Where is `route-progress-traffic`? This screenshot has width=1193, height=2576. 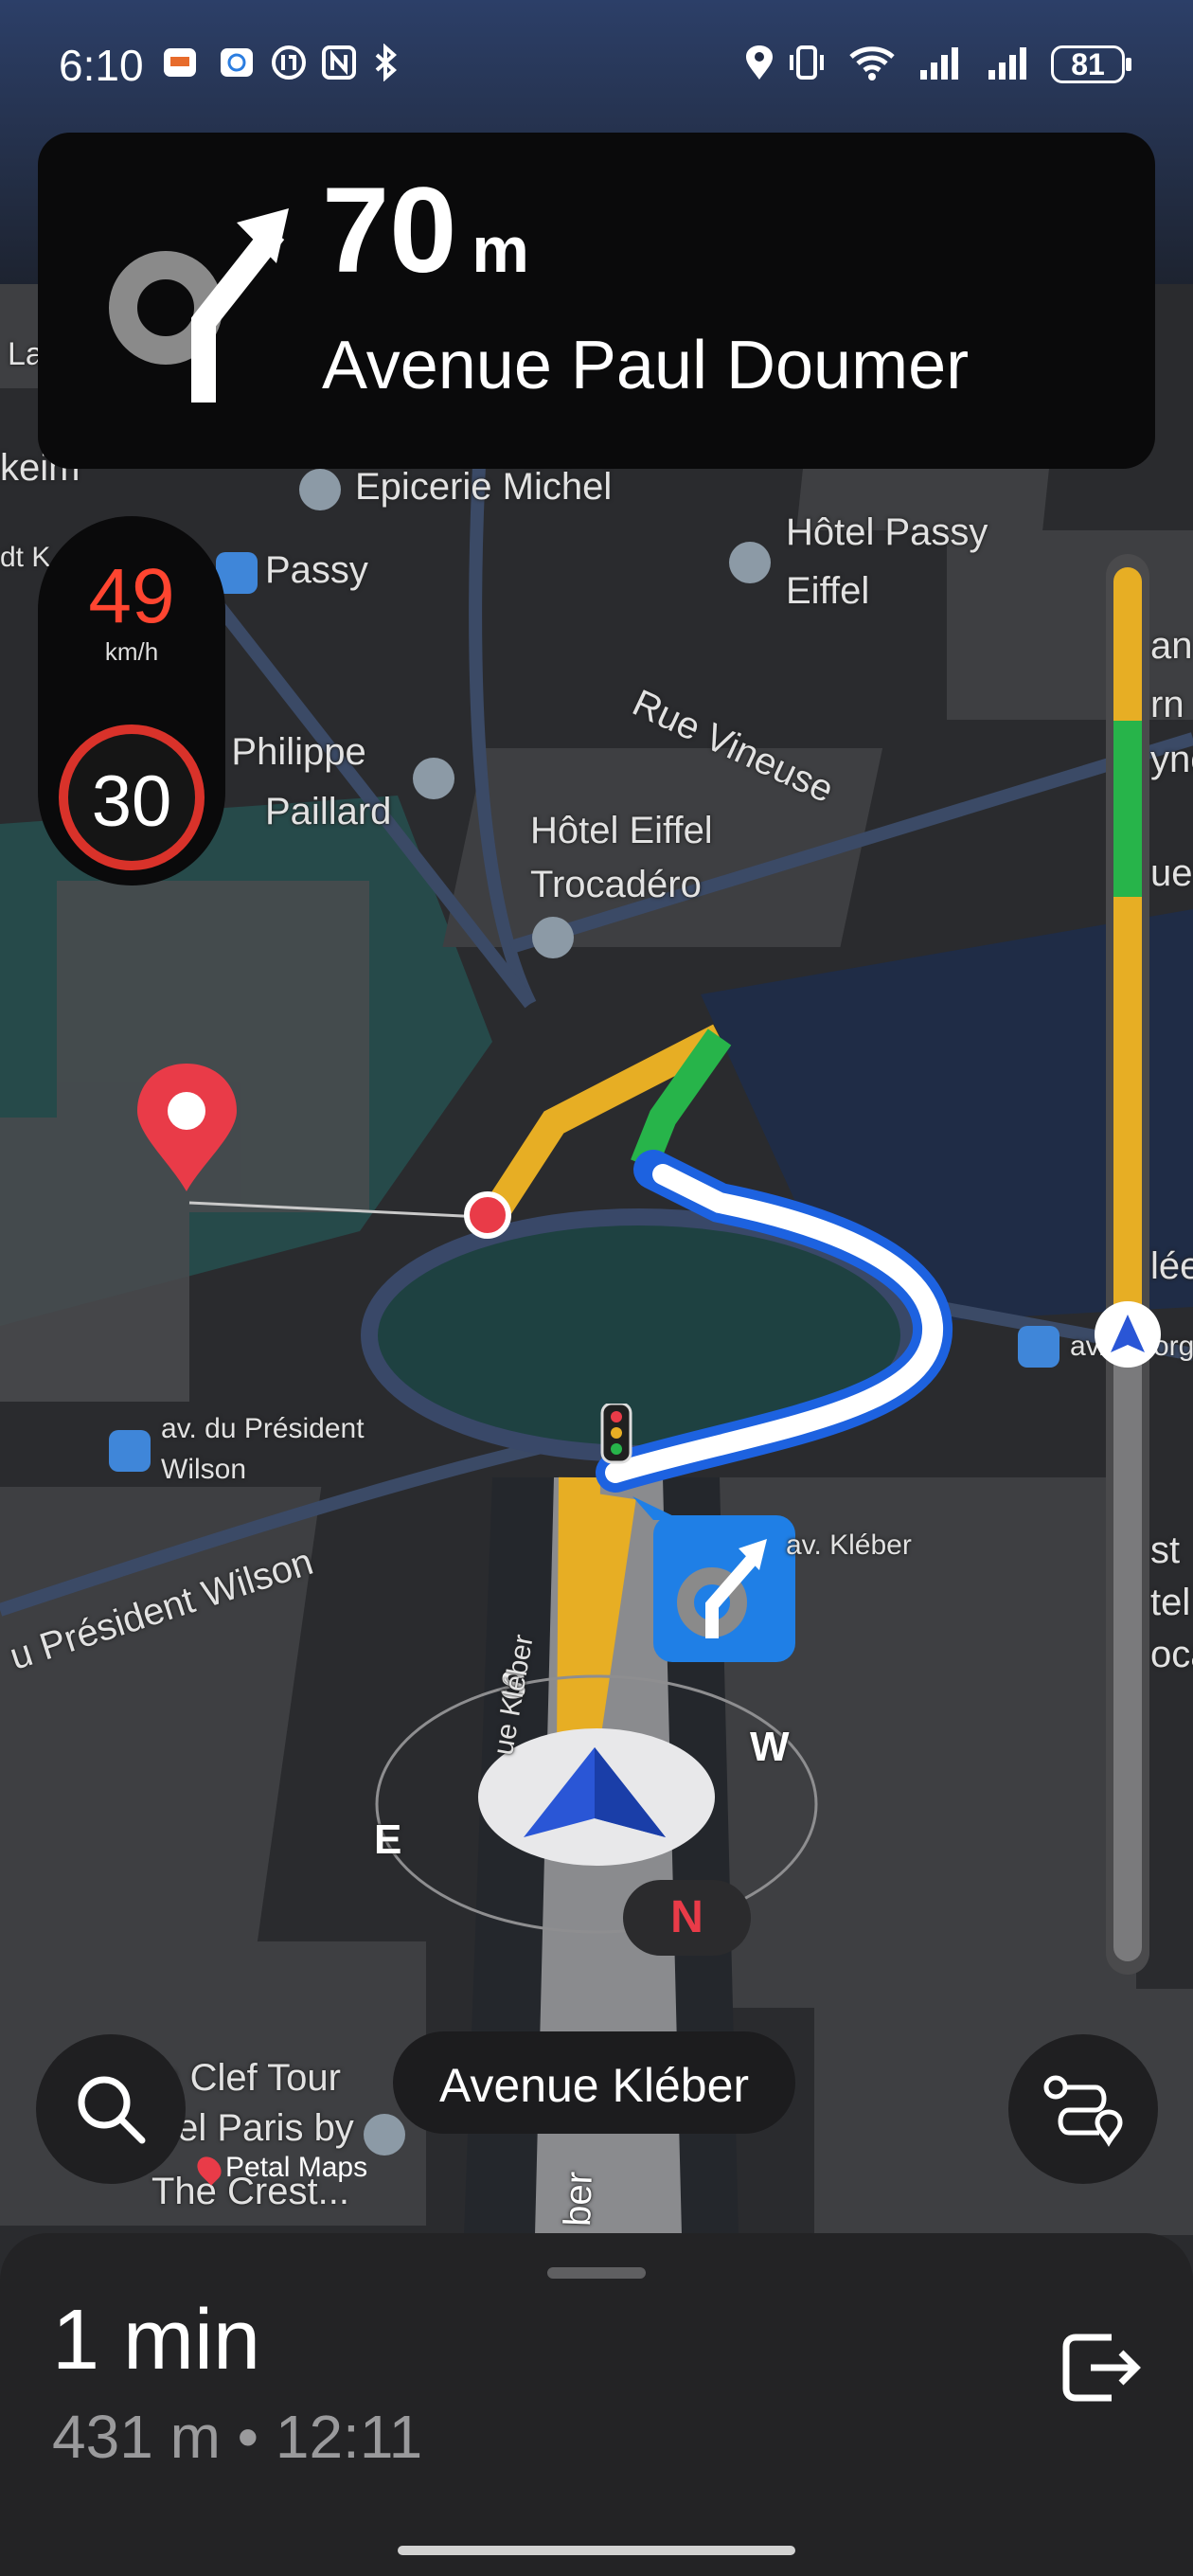
route-progress-traffic is located at coordinates (1127, 950).